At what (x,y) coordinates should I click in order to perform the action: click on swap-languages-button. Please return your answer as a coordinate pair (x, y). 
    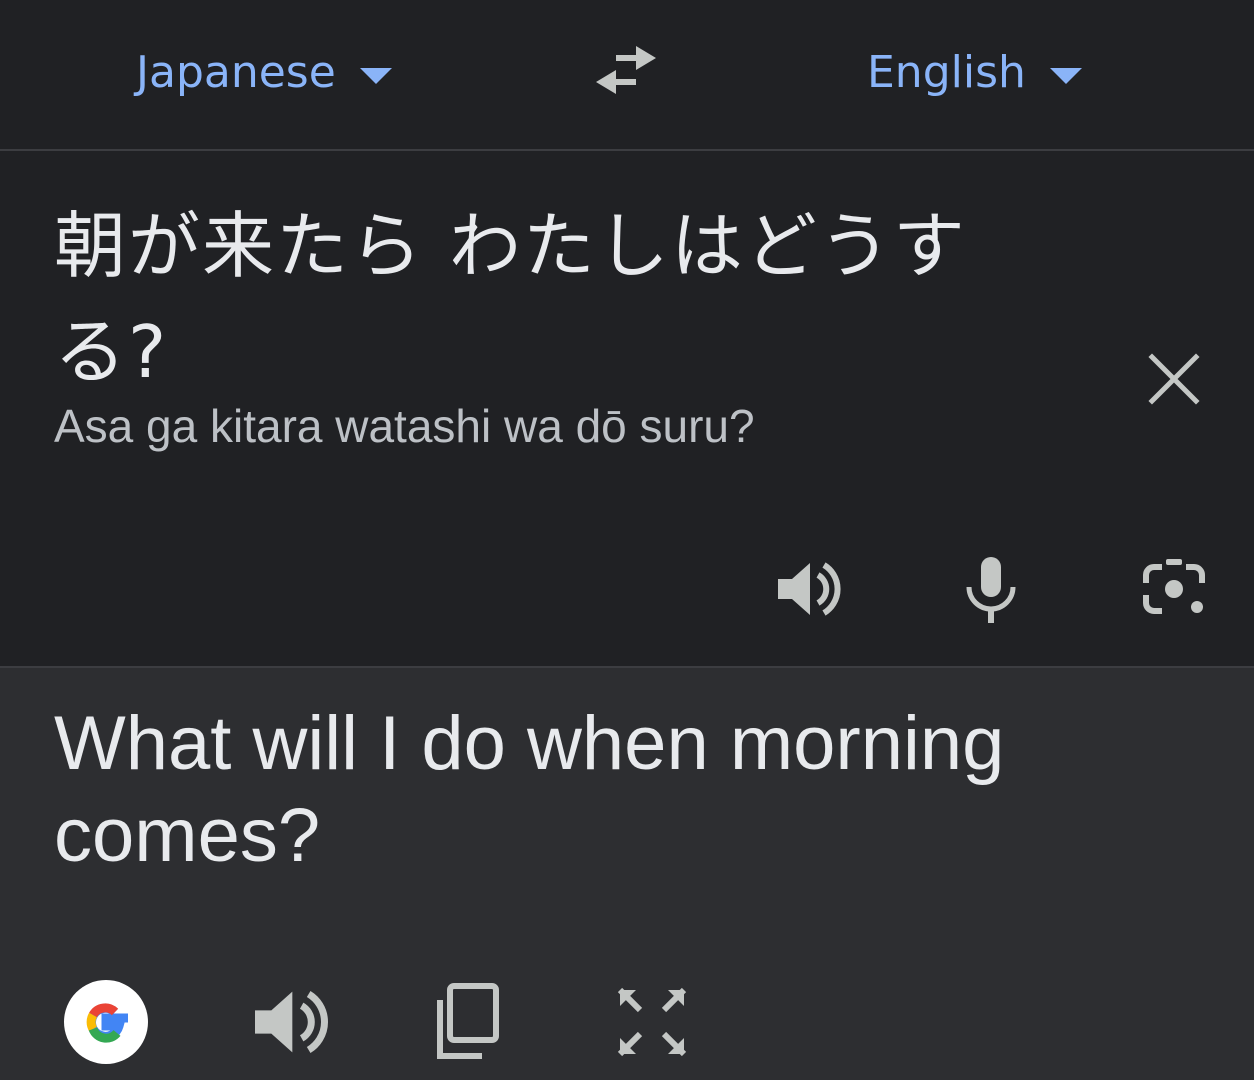
    Looking at the image, I should click on (626, 70).